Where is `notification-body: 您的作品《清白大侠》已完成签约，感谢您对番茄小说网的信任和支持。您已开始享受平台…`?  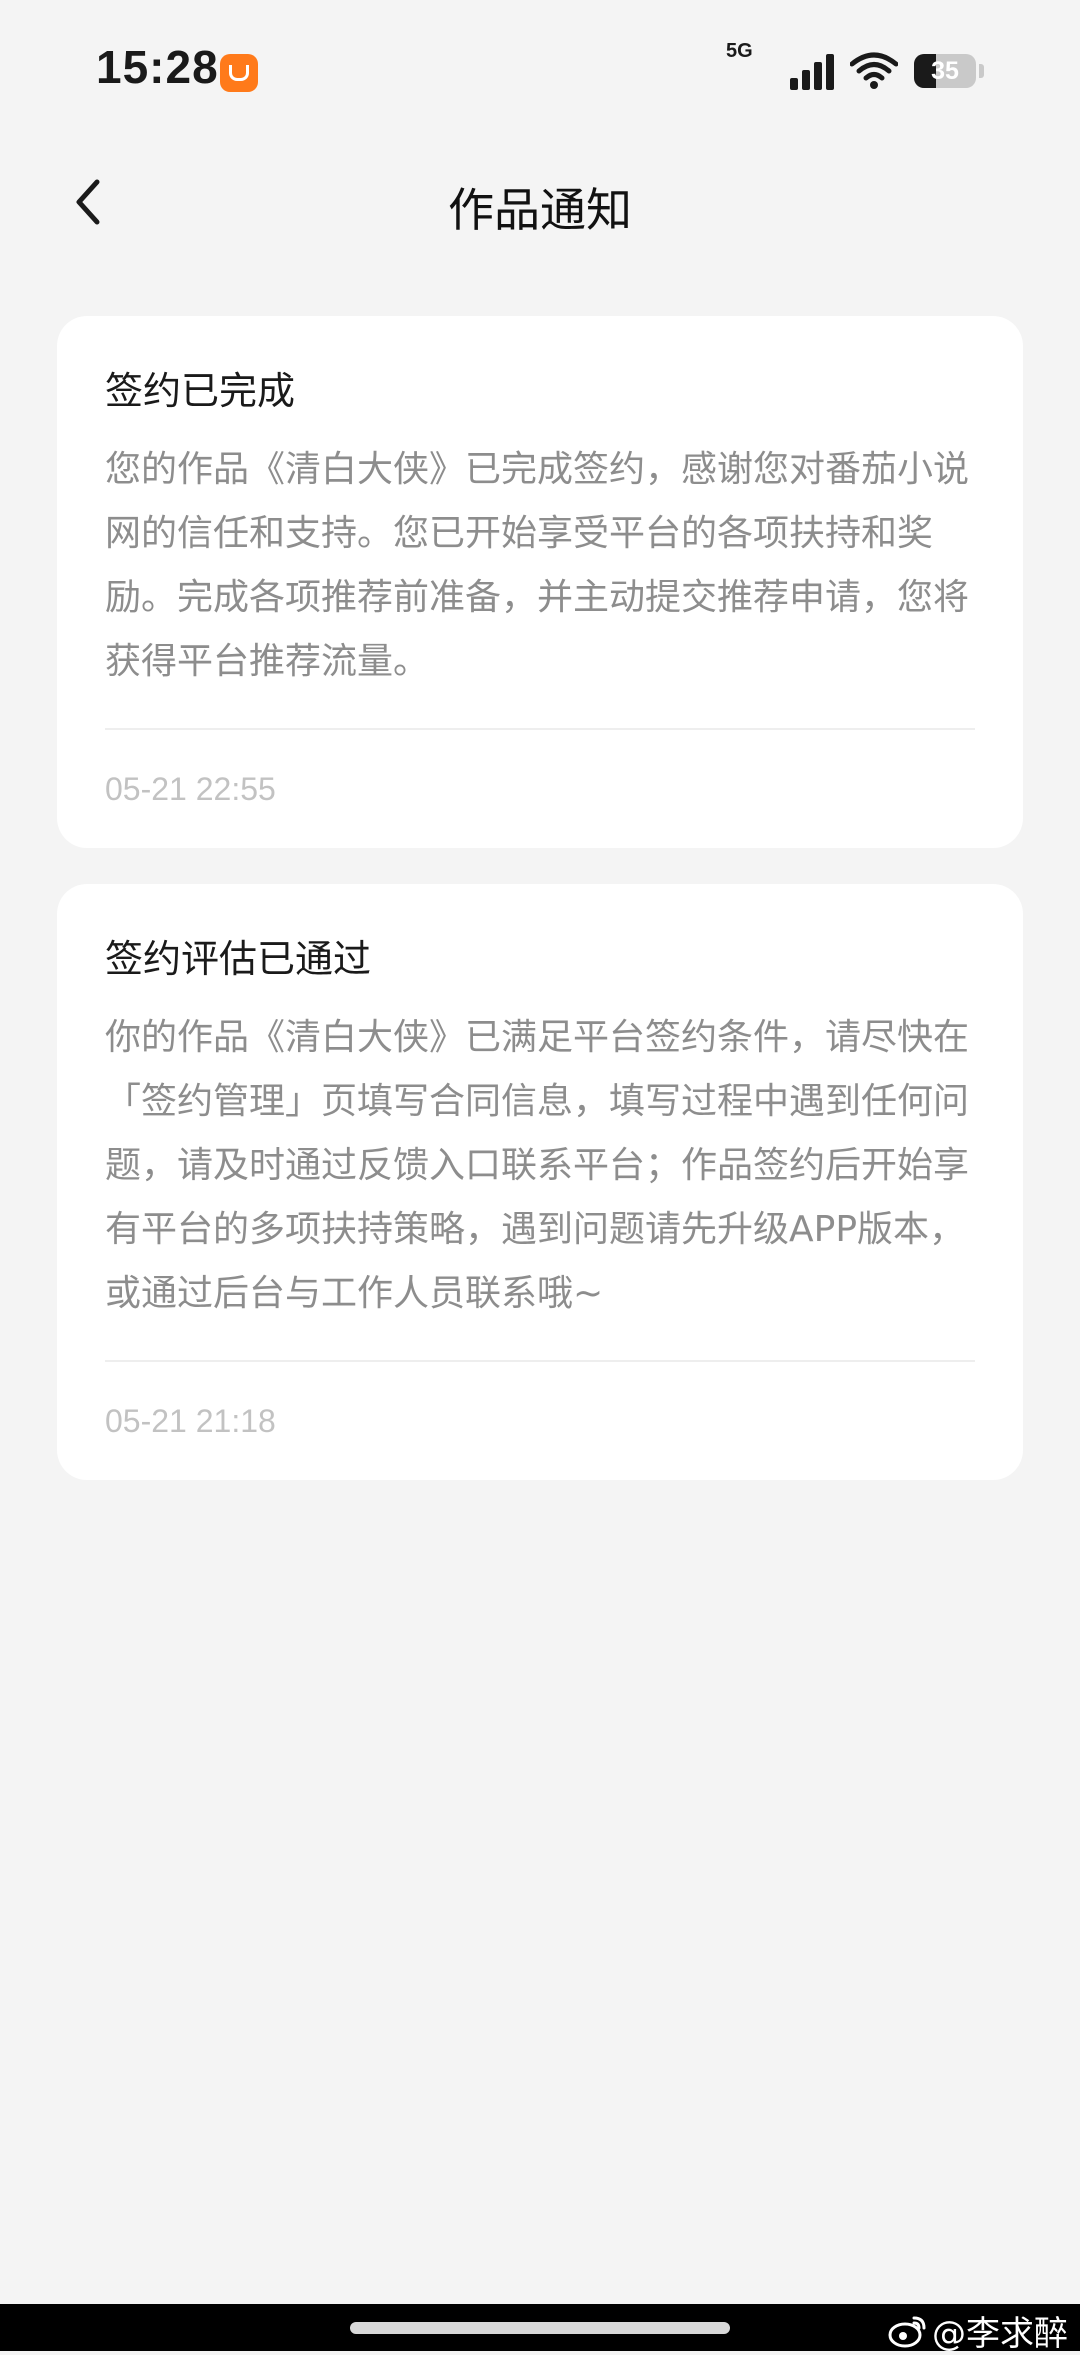
notification-body: 您的作品《清白大侠》已完成签约，感谢您对番茄小说网的信任和支持。您已开始享受平台… is located at coordinates (540, 584).